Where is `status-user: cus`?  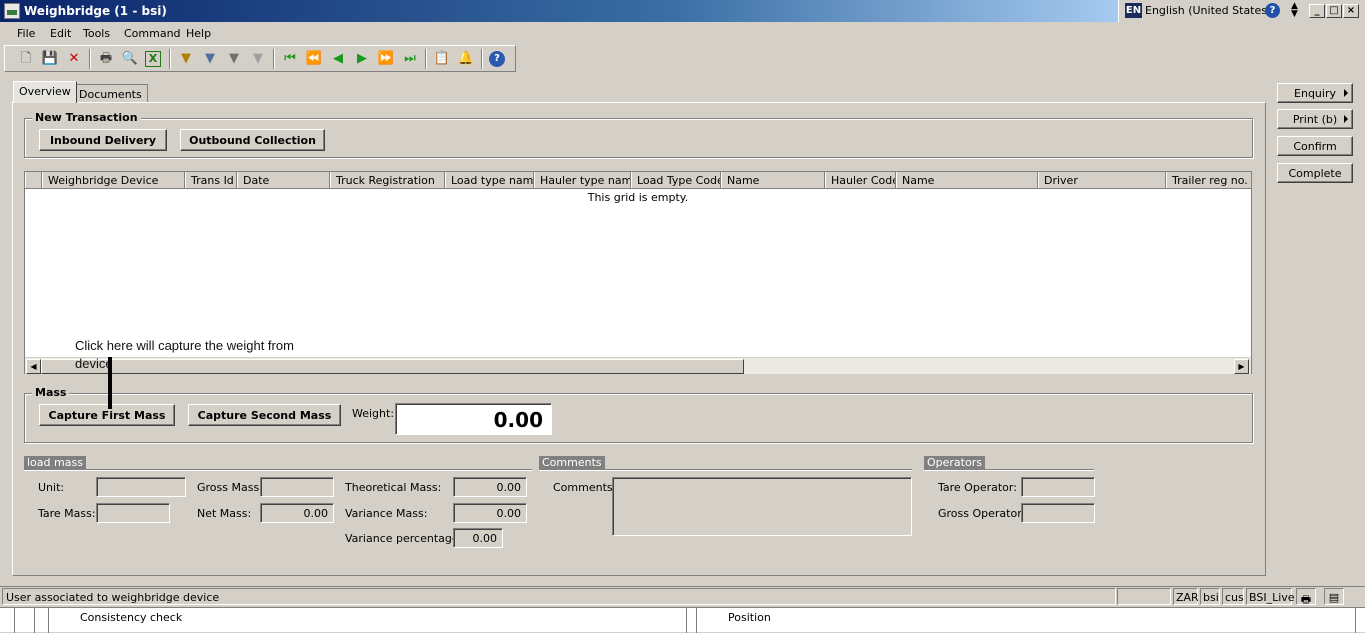 status-user: cus is located at coordinates (1233, 596).